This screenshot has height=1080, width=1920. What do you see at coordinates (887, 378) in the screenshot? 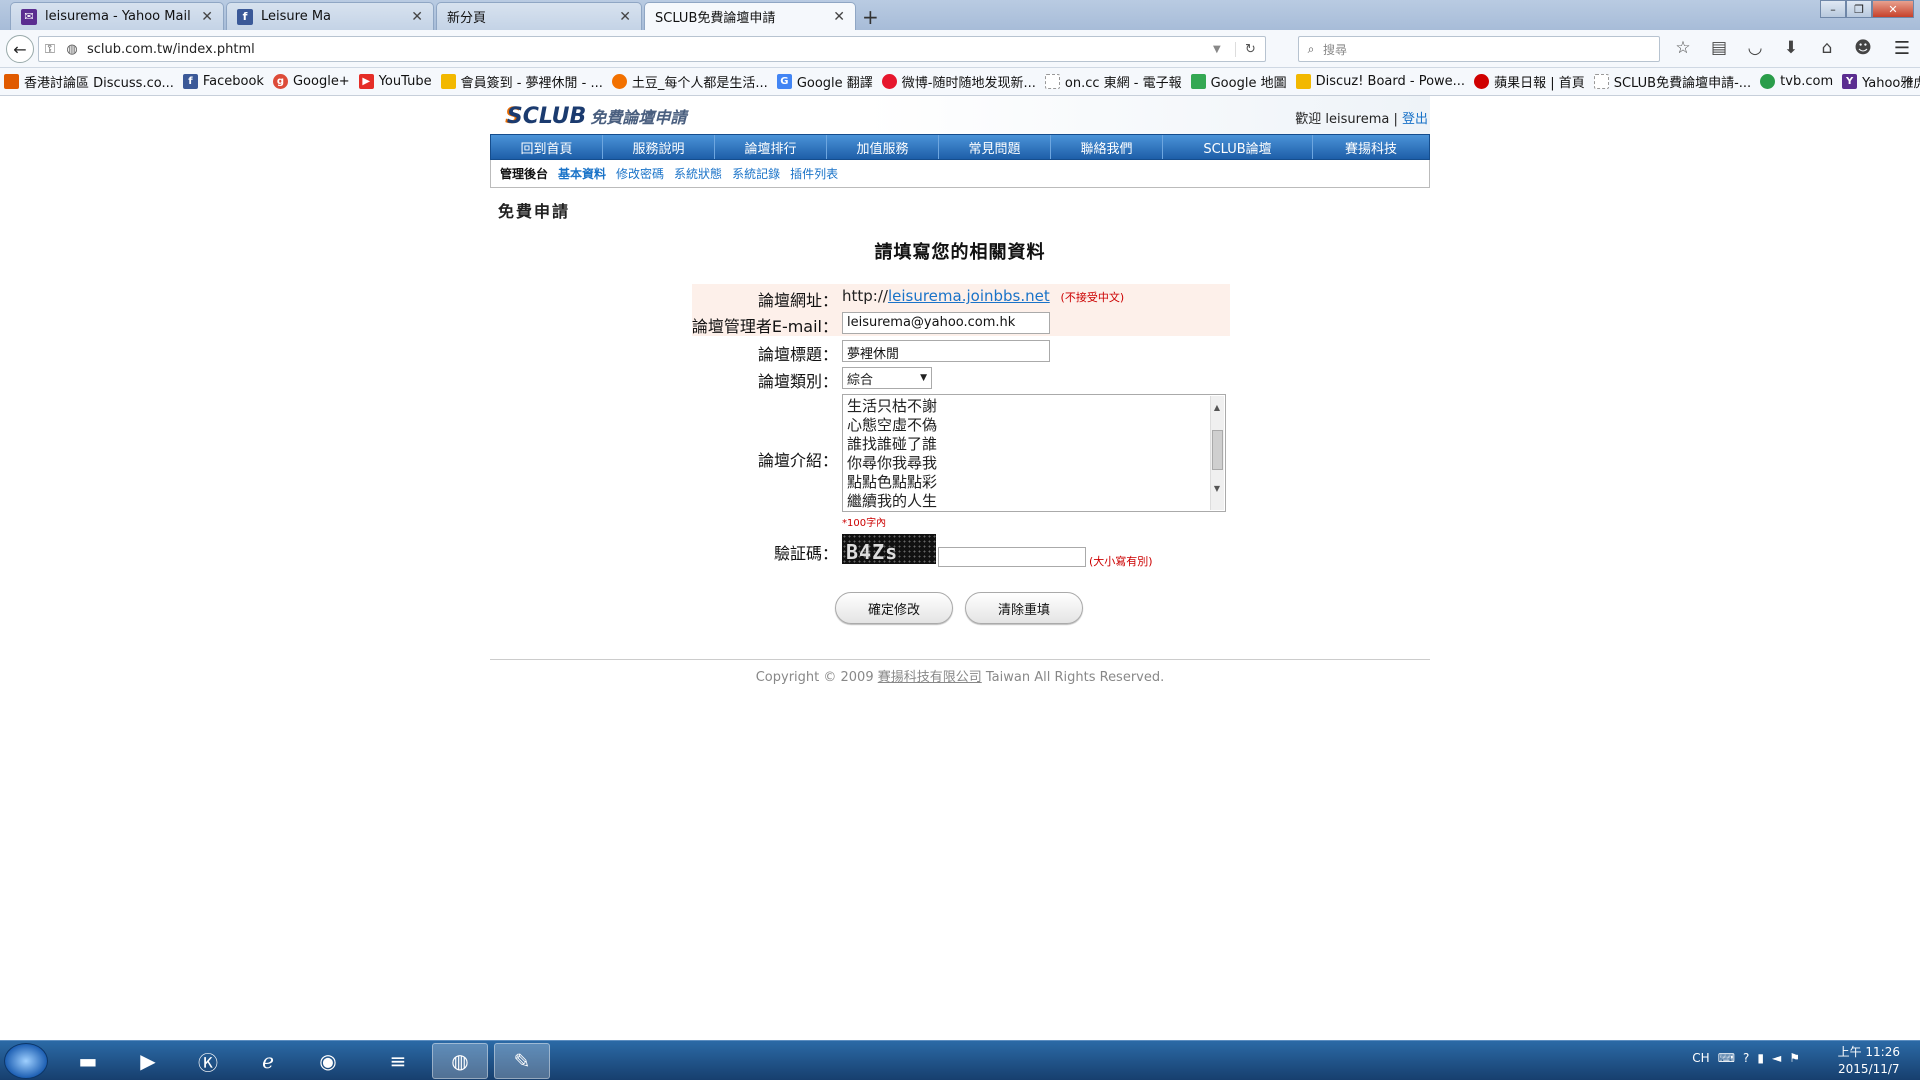
I see `forum-category-select: 綜合 ▼` at bounding box center [887, 378].